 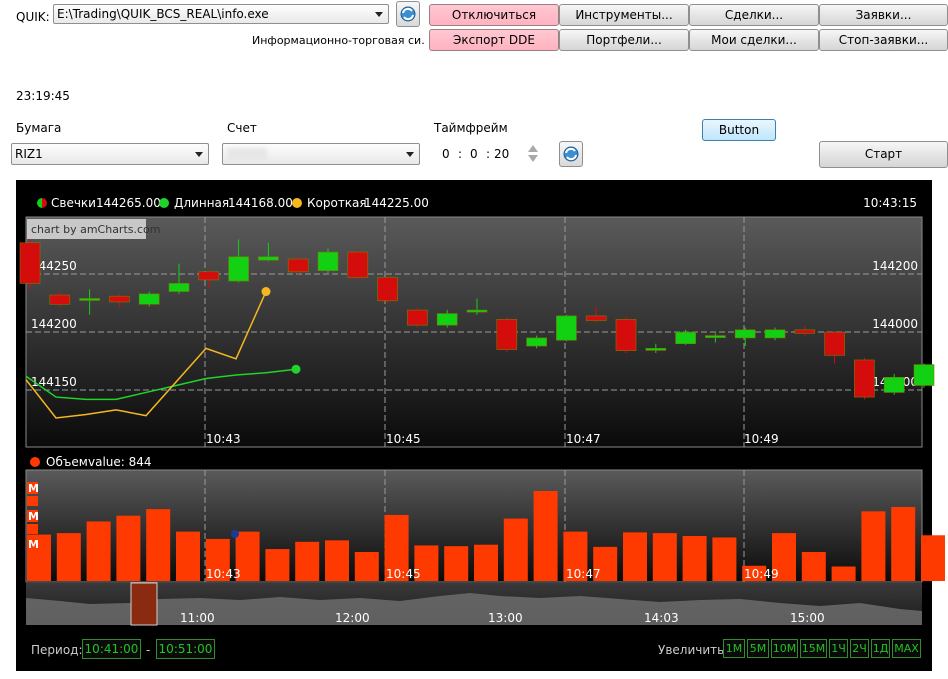 I want to click on cursor-time: 10:43:15, so click(x=890, y=203).